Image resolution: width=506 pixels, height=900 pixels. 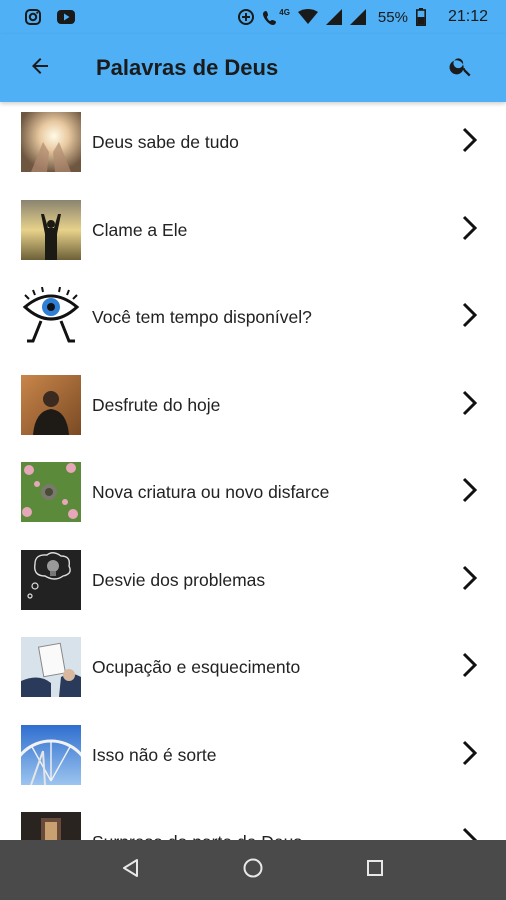 I want to click on list-item: Deus sabe de tudo, so click(x=253, y=146).